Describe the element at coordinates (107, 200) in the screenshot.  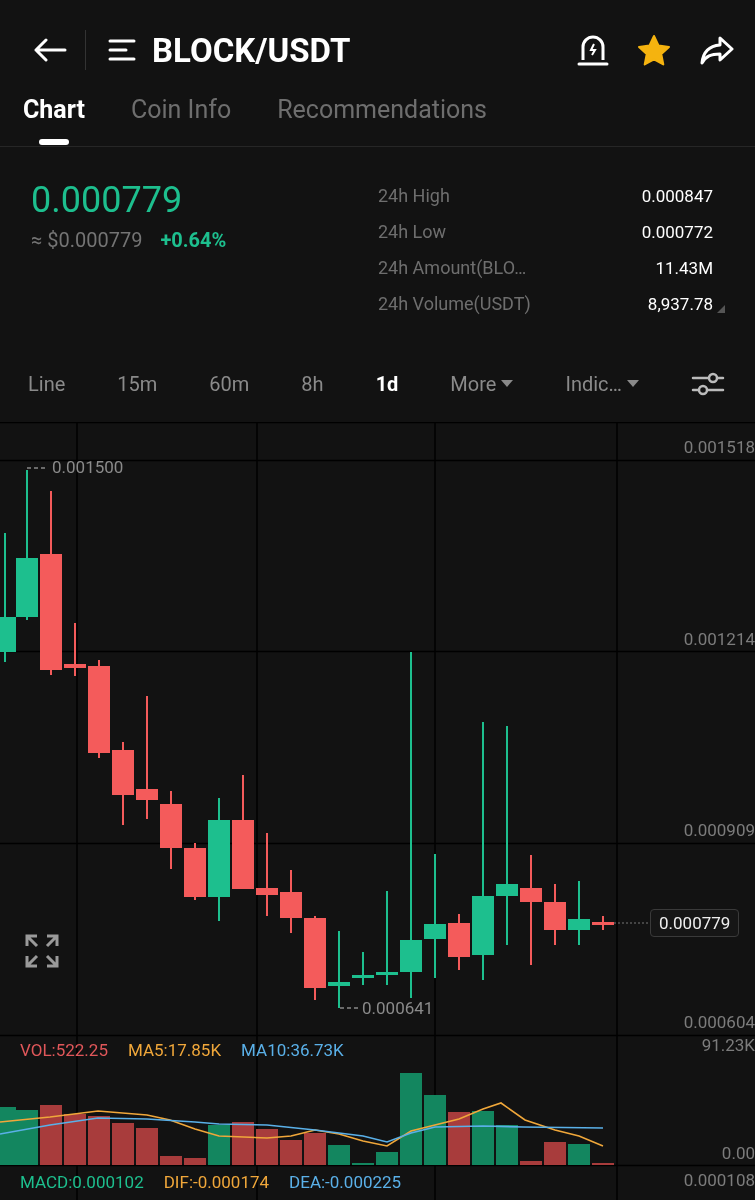
I see `last-price: 0.000779` at that location.